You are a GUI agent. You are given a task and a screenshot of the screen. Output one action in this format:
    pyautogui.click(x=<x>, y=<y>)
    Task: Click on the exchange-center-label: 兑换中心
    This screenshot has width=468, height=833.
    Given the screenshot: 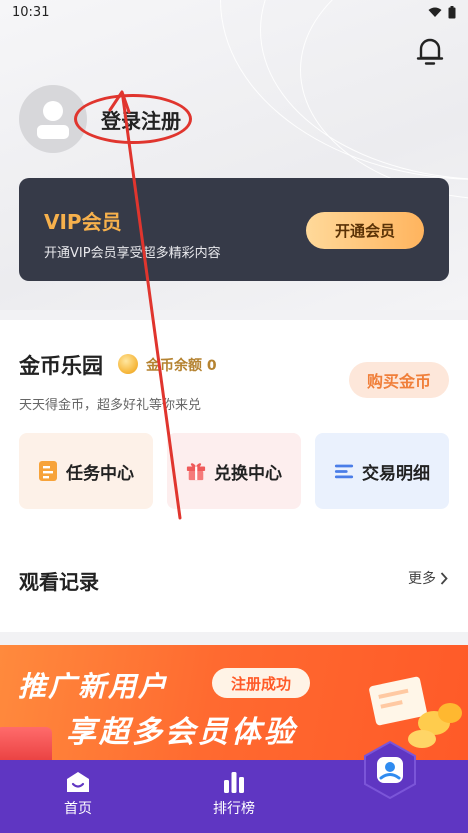 What is the action you would take?
    pyautogui.click(x=248, y=473)
    